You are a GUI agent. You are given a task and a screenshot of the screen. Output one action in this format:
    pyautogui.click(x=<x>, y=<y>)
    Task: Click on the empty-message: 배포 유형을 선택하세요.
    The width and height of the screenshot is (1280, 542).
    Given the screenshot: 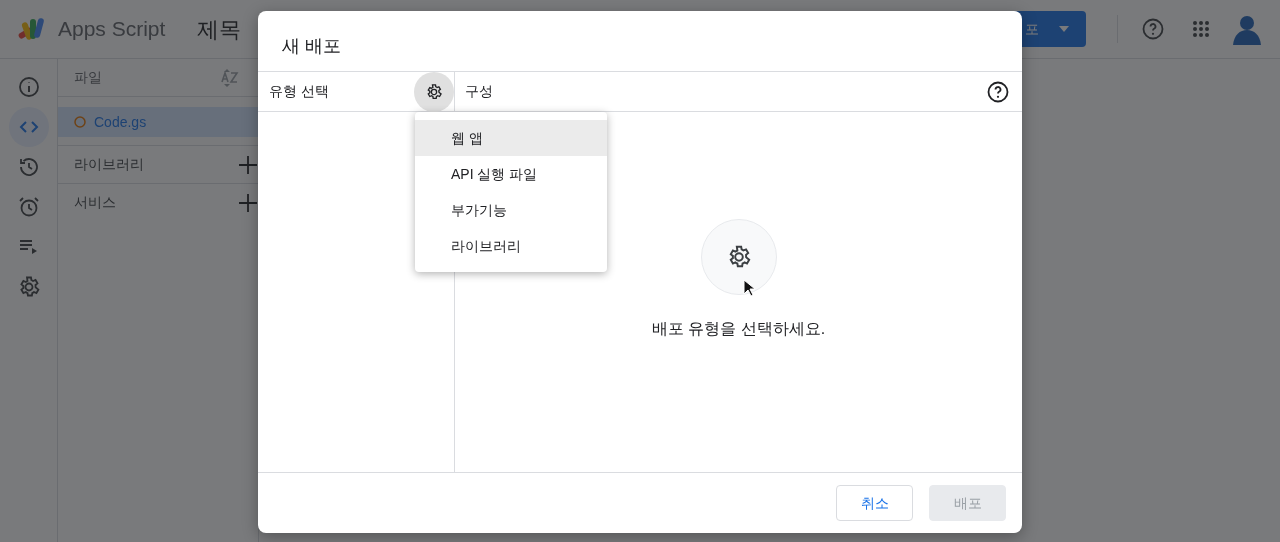 What is the action you would take?
    pyautogui.click(x=738, y=329)
    